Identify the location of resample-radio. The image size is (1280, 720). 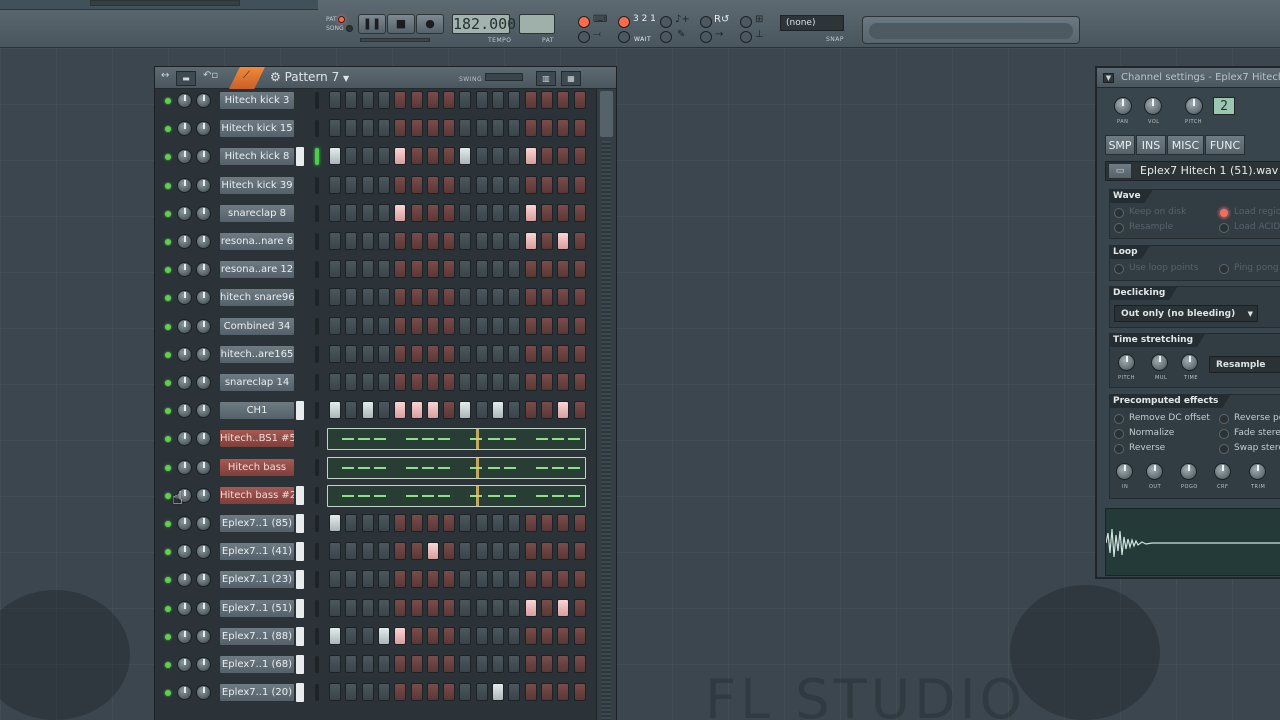
(1119, 228).